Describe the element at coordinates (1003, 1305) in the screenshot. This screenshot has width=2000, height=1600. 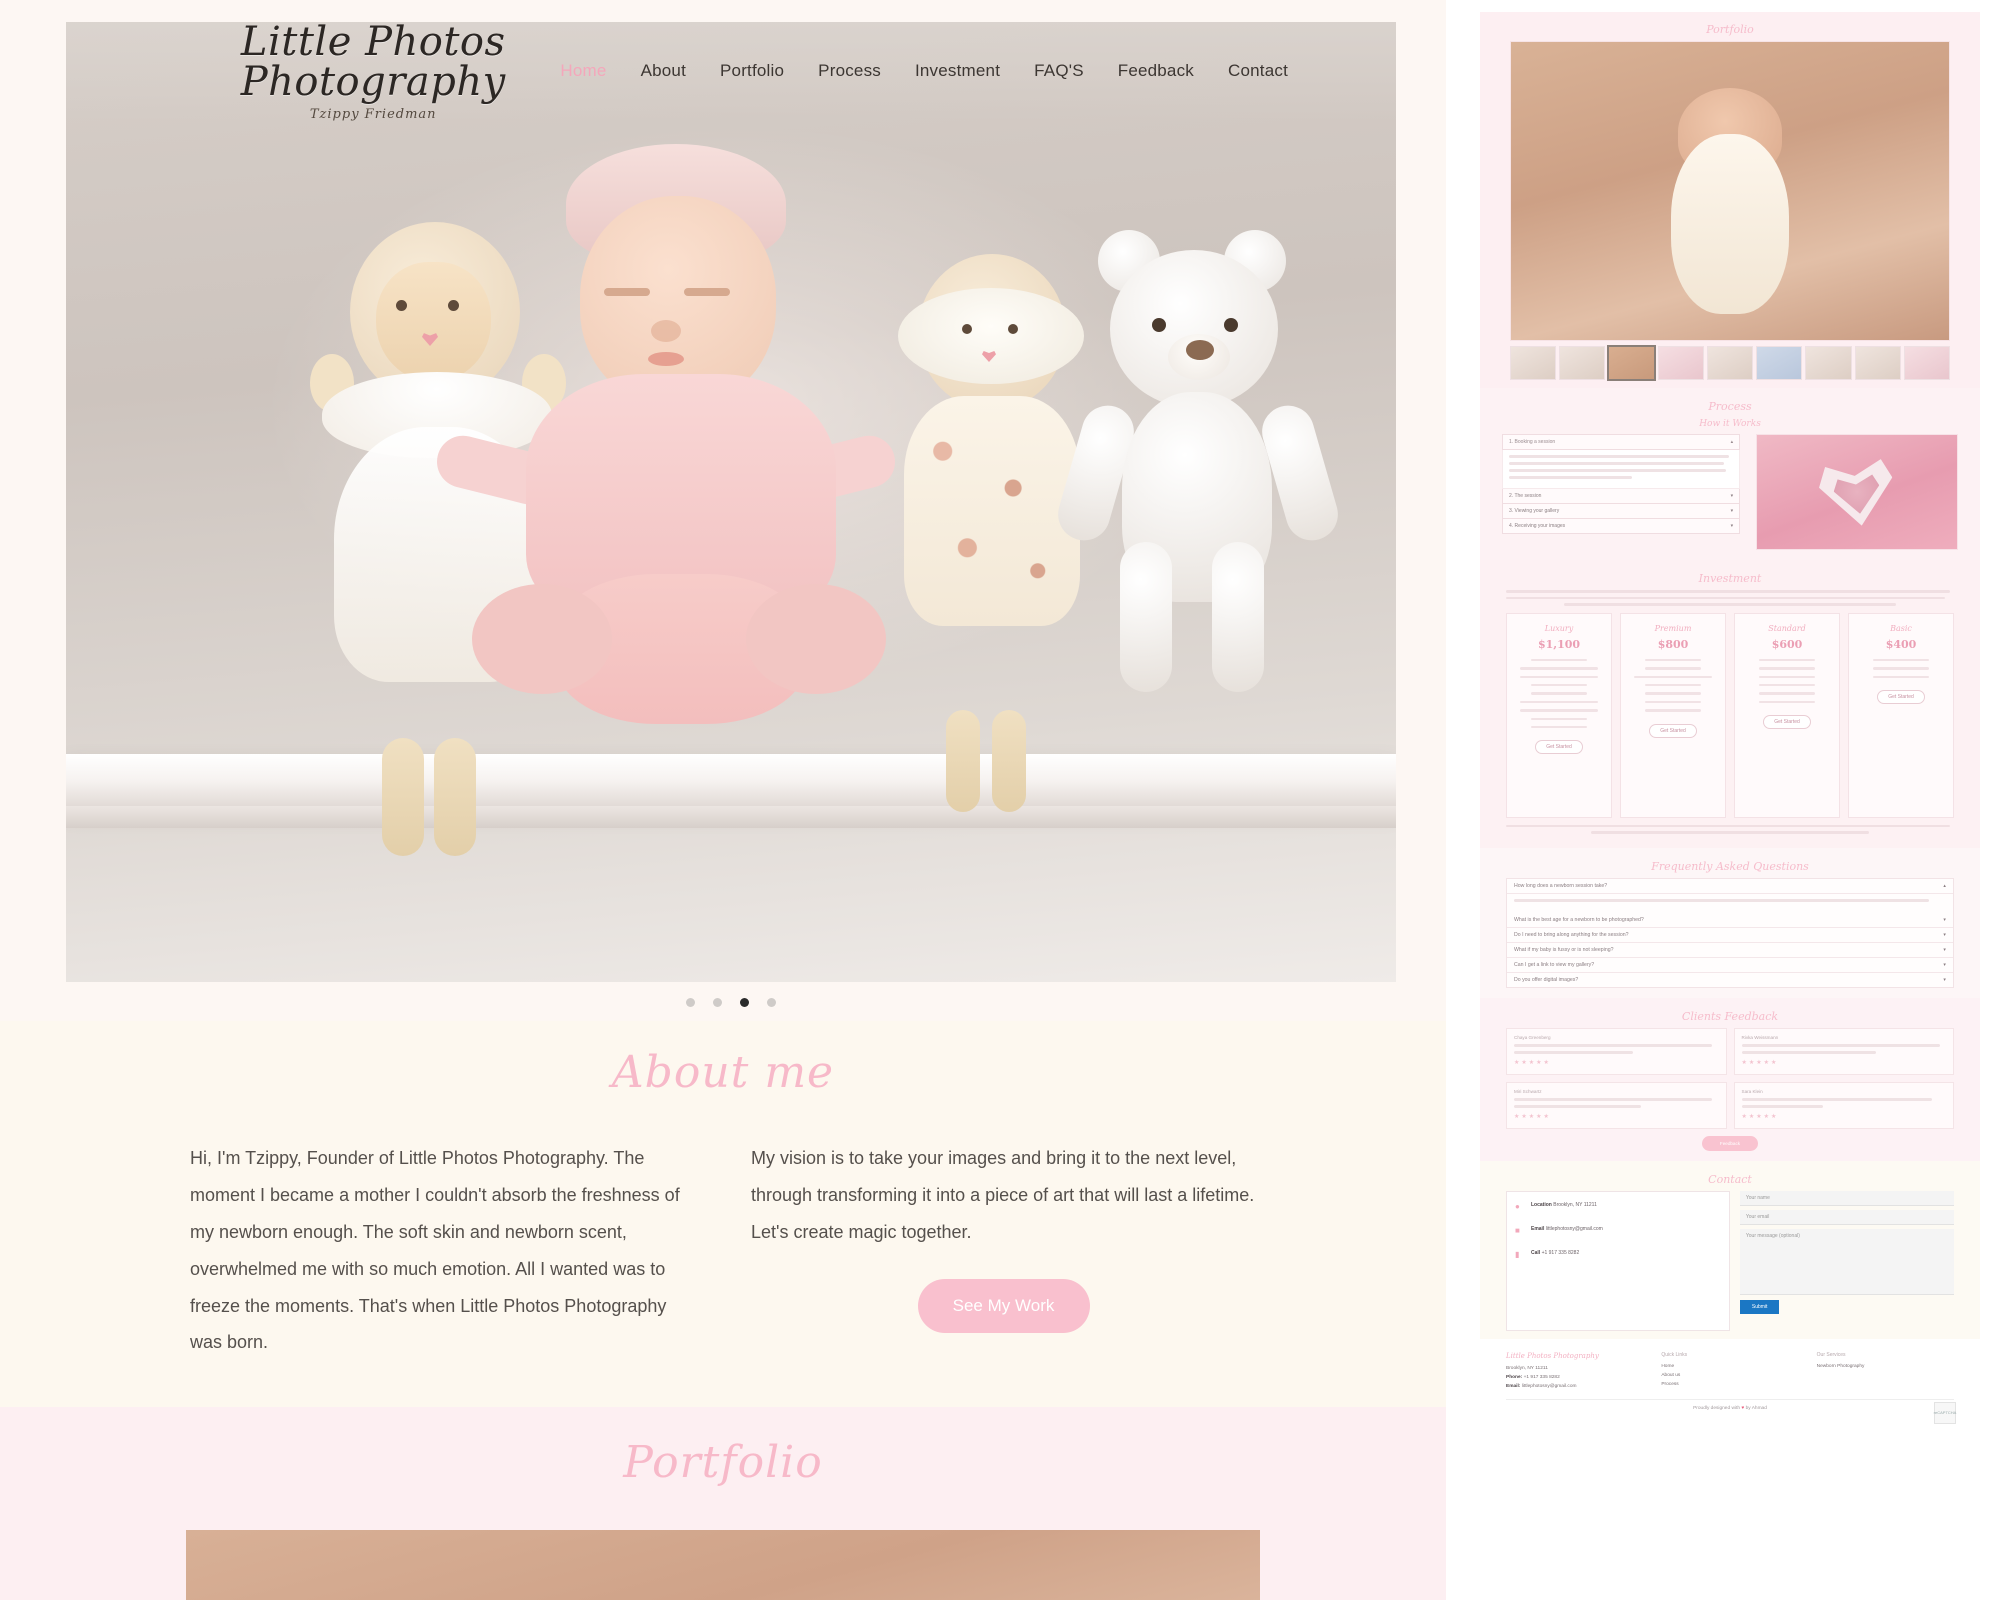
I see `see-my-work-button: See My Work` at that location.